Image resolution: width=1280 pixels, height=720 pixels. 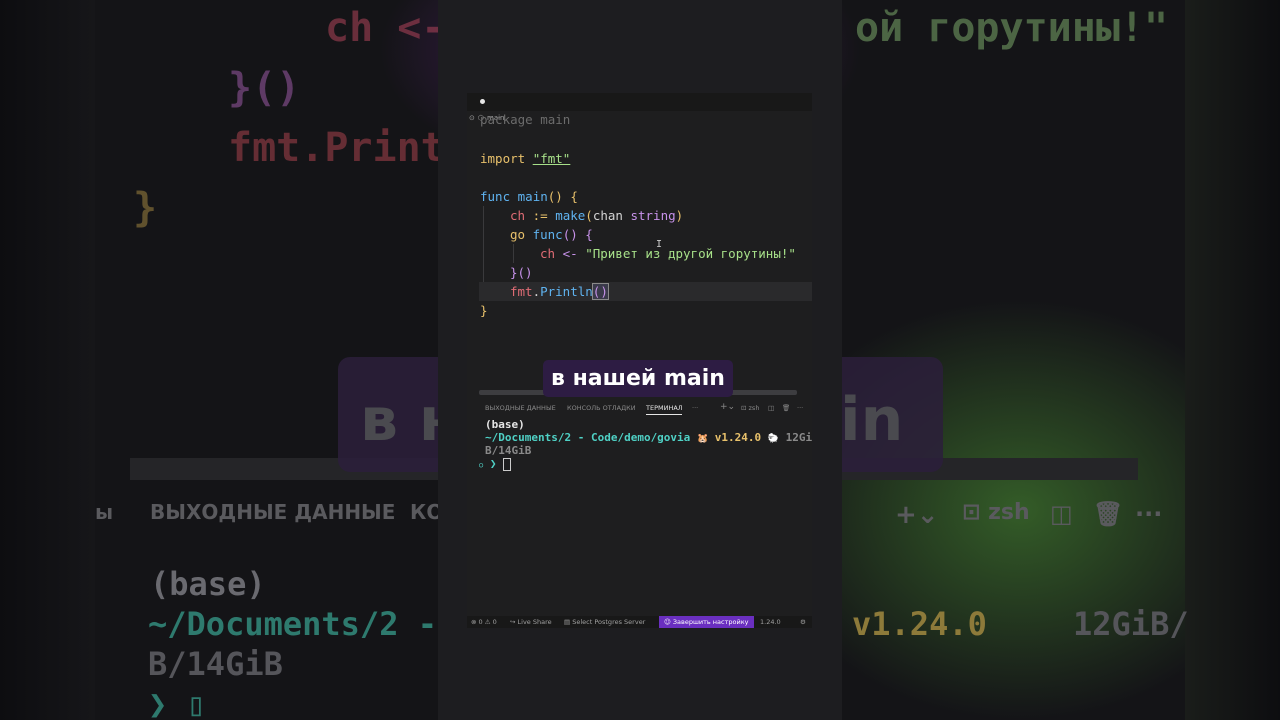 I want to click on bg-term-mem2: B/14GiB, so click(x=215, y=664).